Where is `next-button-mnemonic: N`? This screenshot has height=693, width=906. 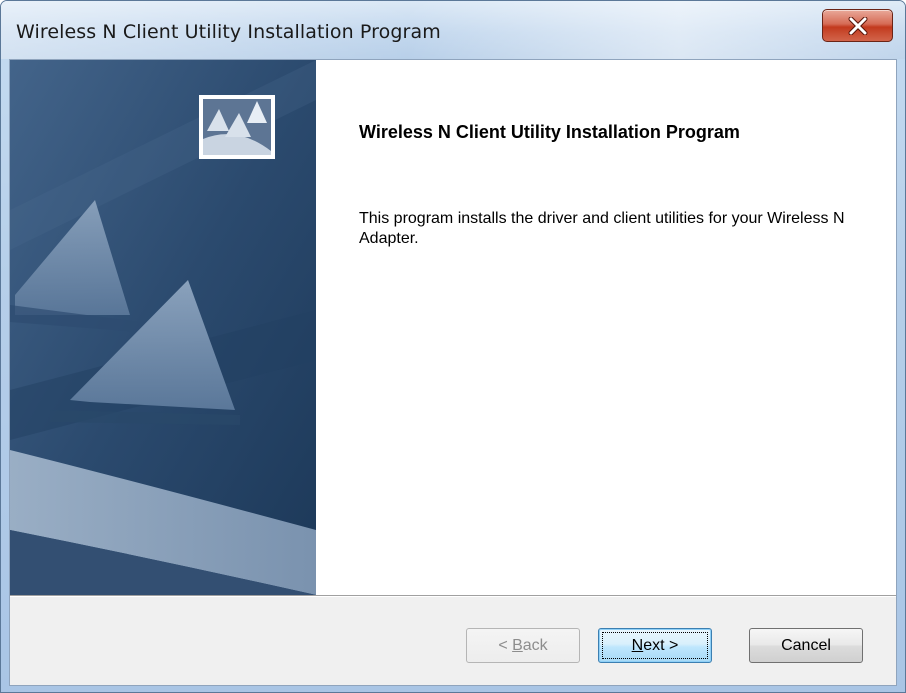
next-button-mnemonic: N is located at coordinates (637, 645).